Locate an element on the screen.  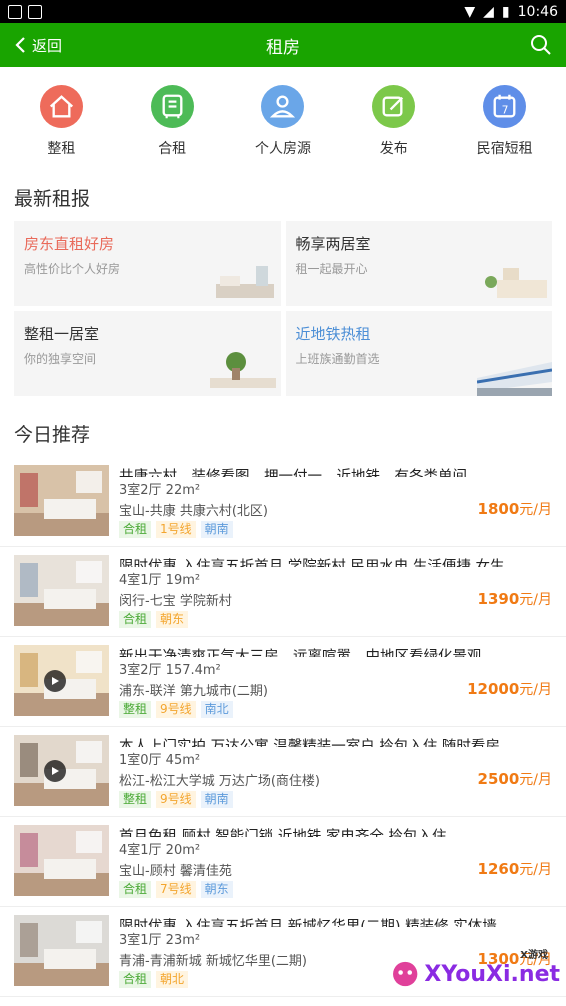
price-value: 1800 is located at coordinates (498, 509).